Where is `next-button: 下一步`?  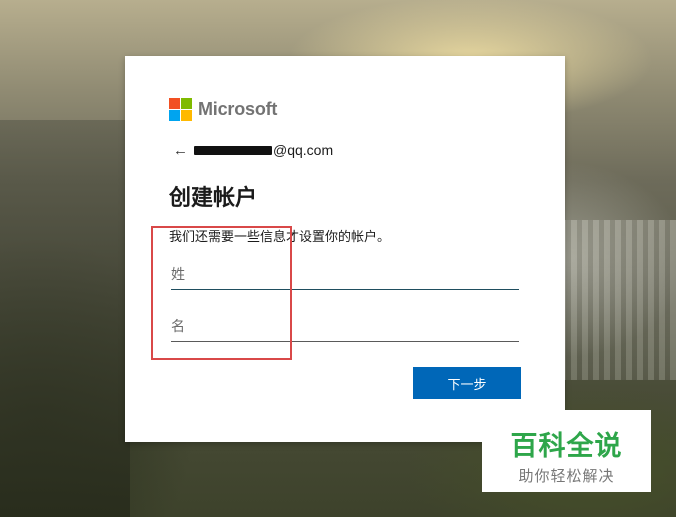 next-button: 下一步 is located at coordinates (467, 383).